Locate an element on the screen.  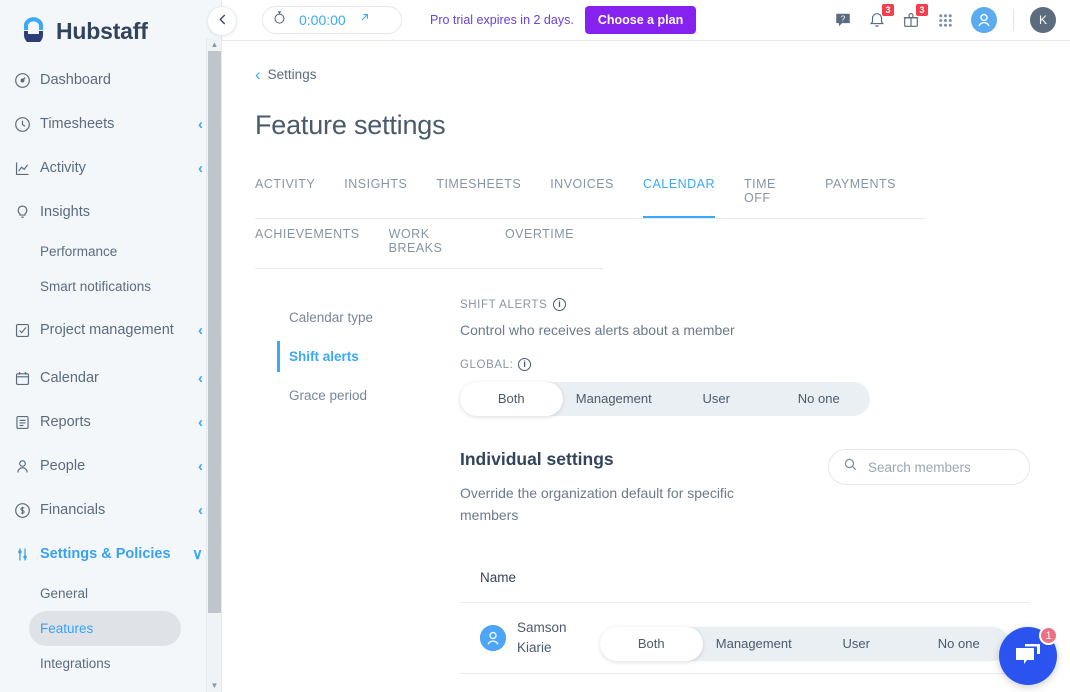
back-button is located at coordinates (222, 21).